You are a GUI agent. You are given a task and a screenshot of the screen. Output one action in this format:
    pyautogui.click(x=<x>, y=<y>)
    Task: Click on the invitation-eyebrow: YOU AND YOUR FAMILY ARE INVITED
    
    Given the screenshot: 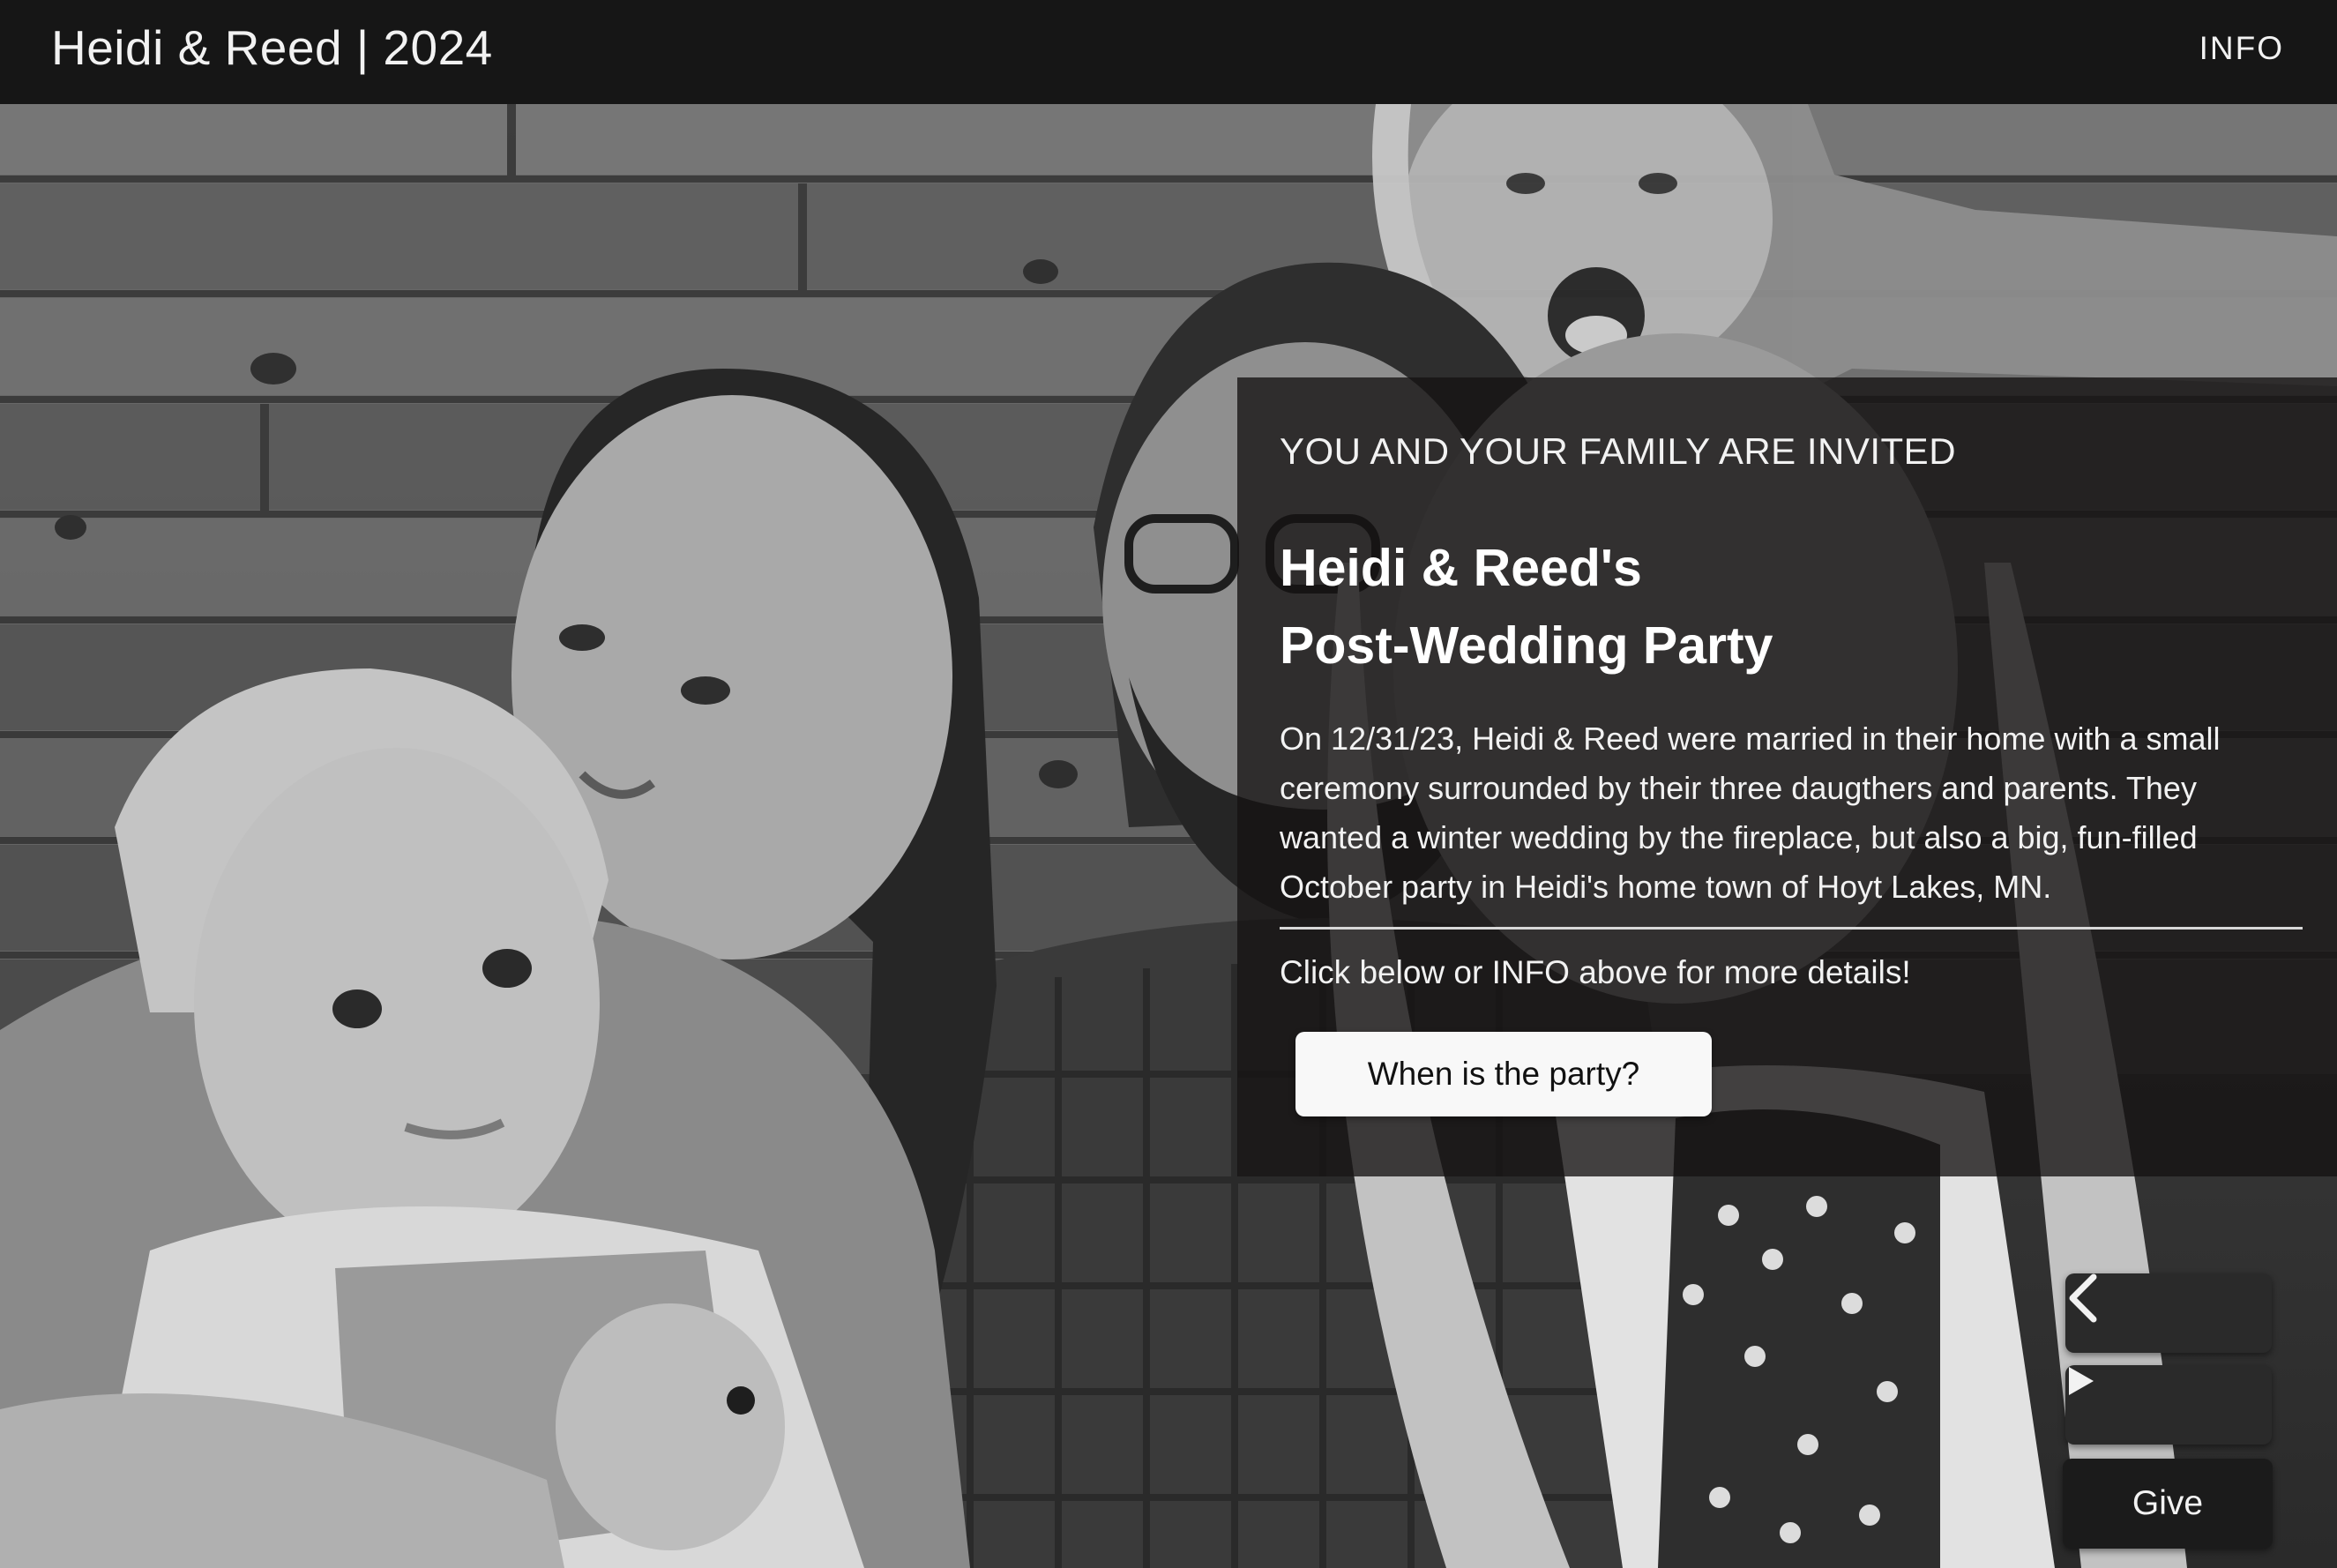 What is the action you would take?
    pyautogui.click(x=1618, y=451)
    